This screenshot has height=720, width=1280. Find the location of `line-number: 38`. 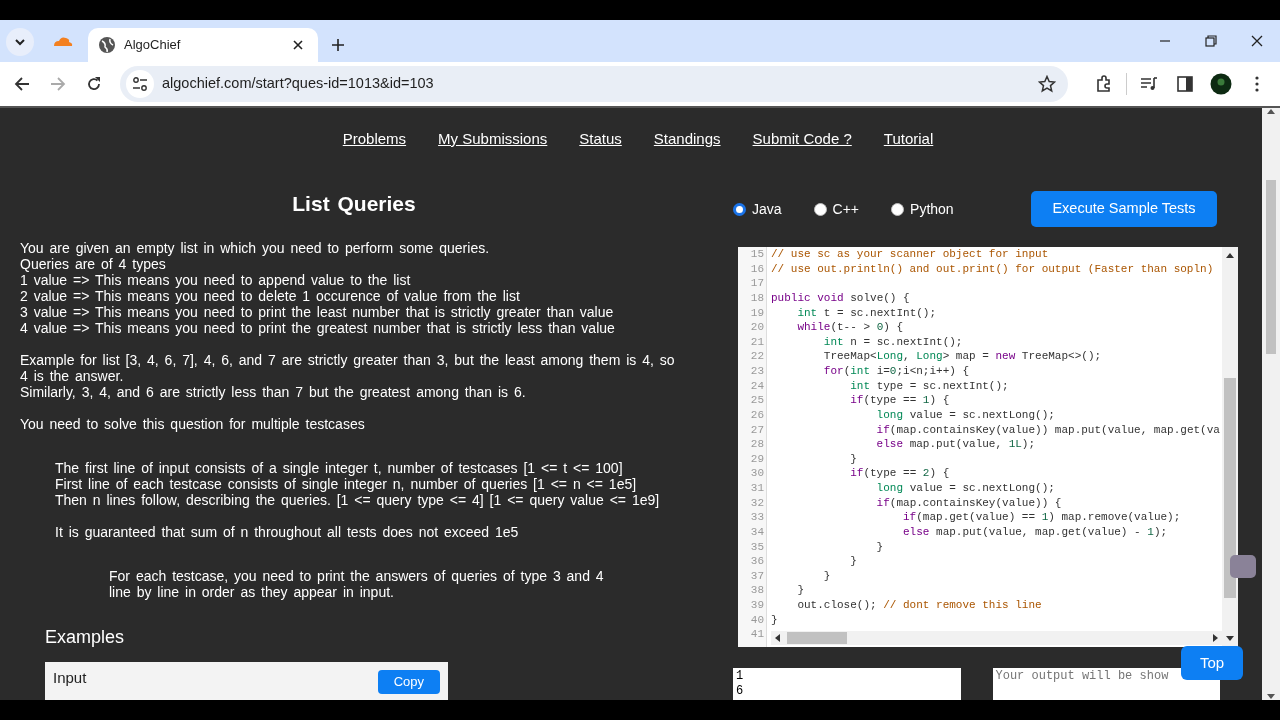

line-number: 38 is located at coordinates (756, 590).